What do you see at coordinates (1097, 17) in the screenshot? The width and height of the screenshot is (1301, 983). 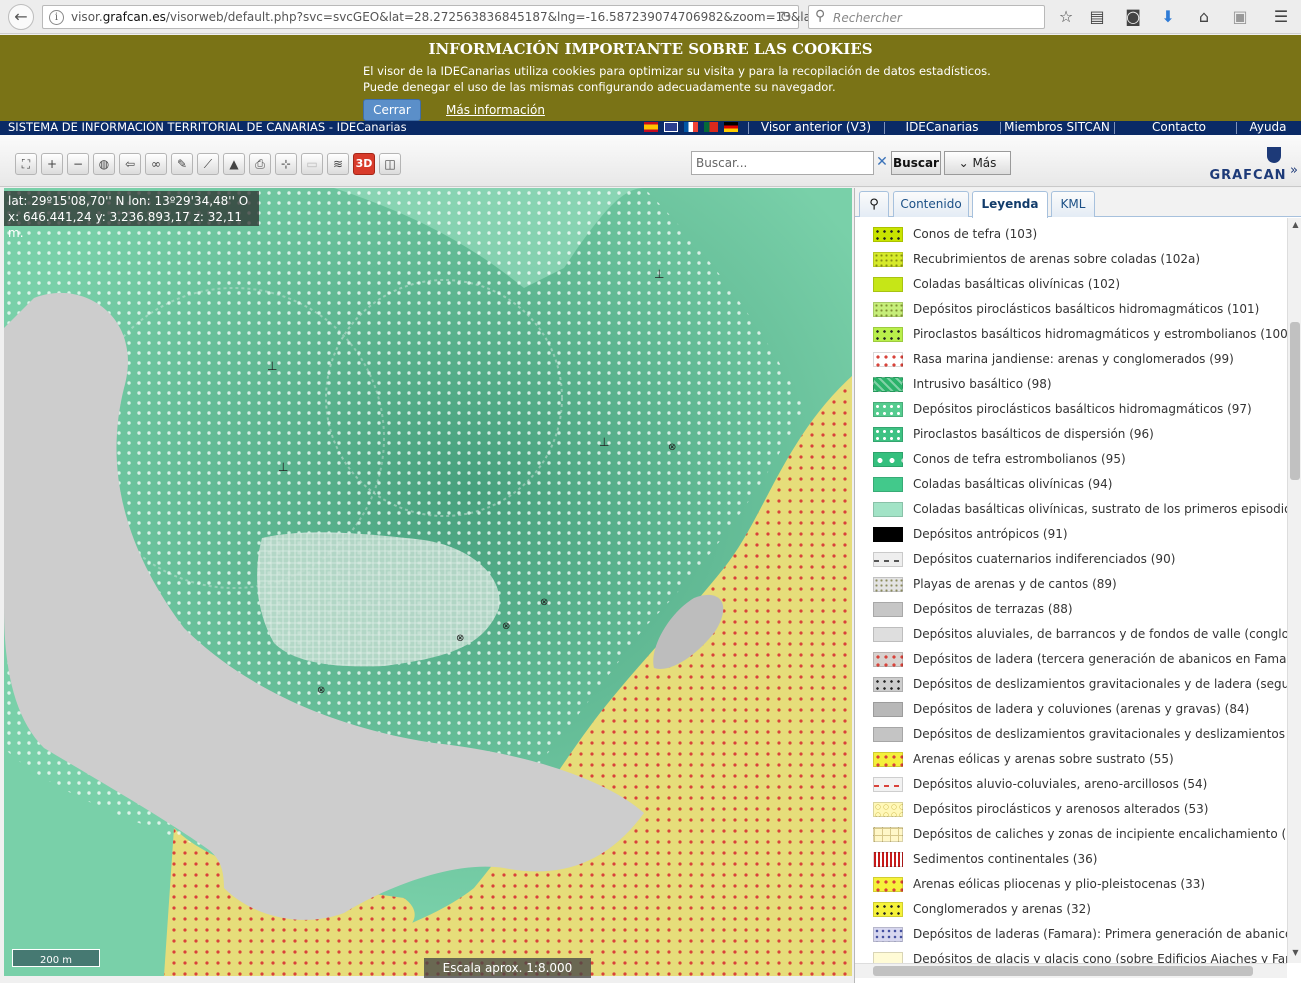 I see `reading-list-icon: ▤` at bounding box center [1097, 17].